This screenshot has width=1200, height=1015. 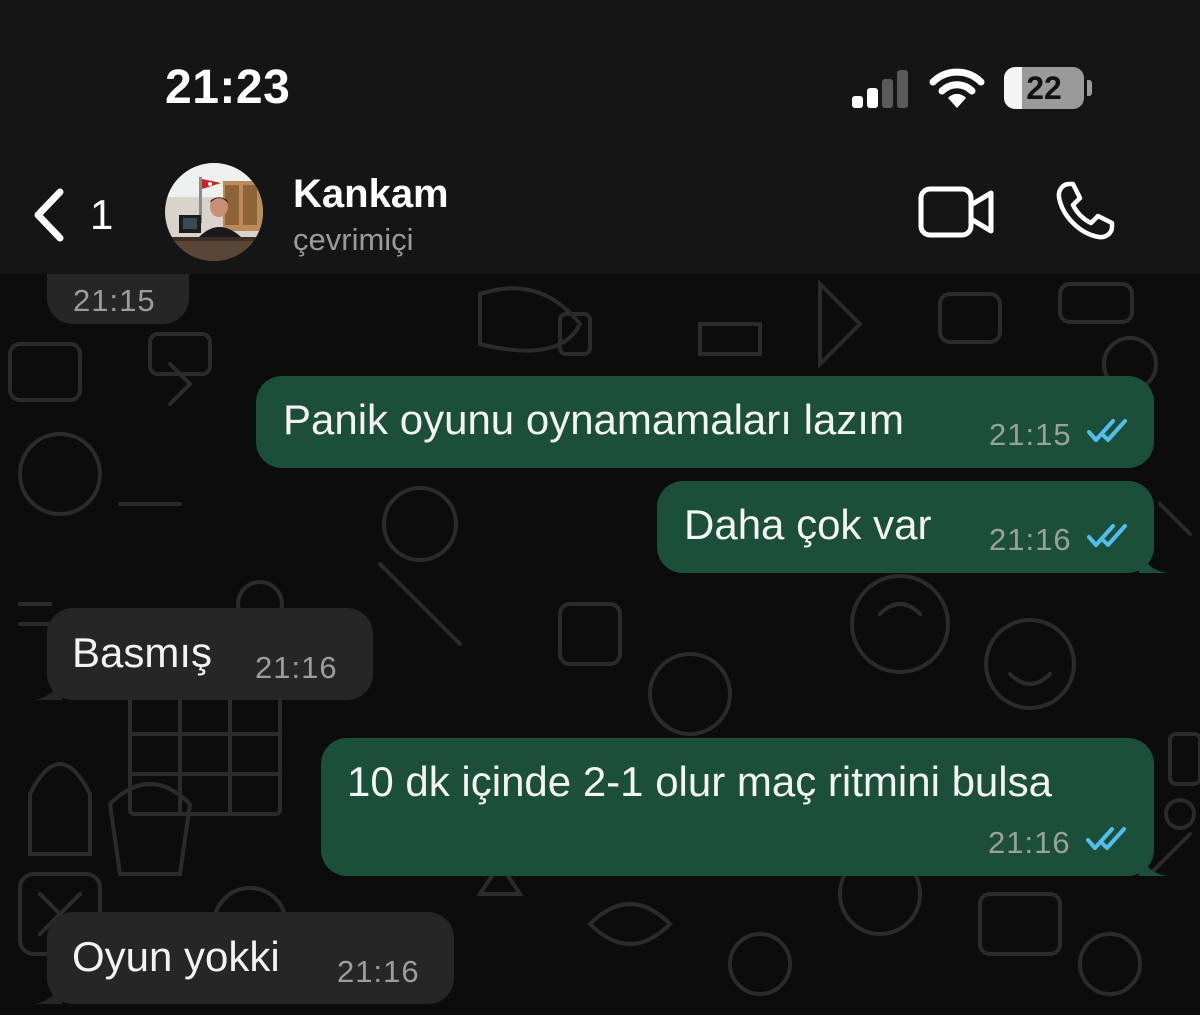 What do you see at coordinates (78, 215) in the screenshot?
I see `back-button: 1` at bounding box center [78, 215].